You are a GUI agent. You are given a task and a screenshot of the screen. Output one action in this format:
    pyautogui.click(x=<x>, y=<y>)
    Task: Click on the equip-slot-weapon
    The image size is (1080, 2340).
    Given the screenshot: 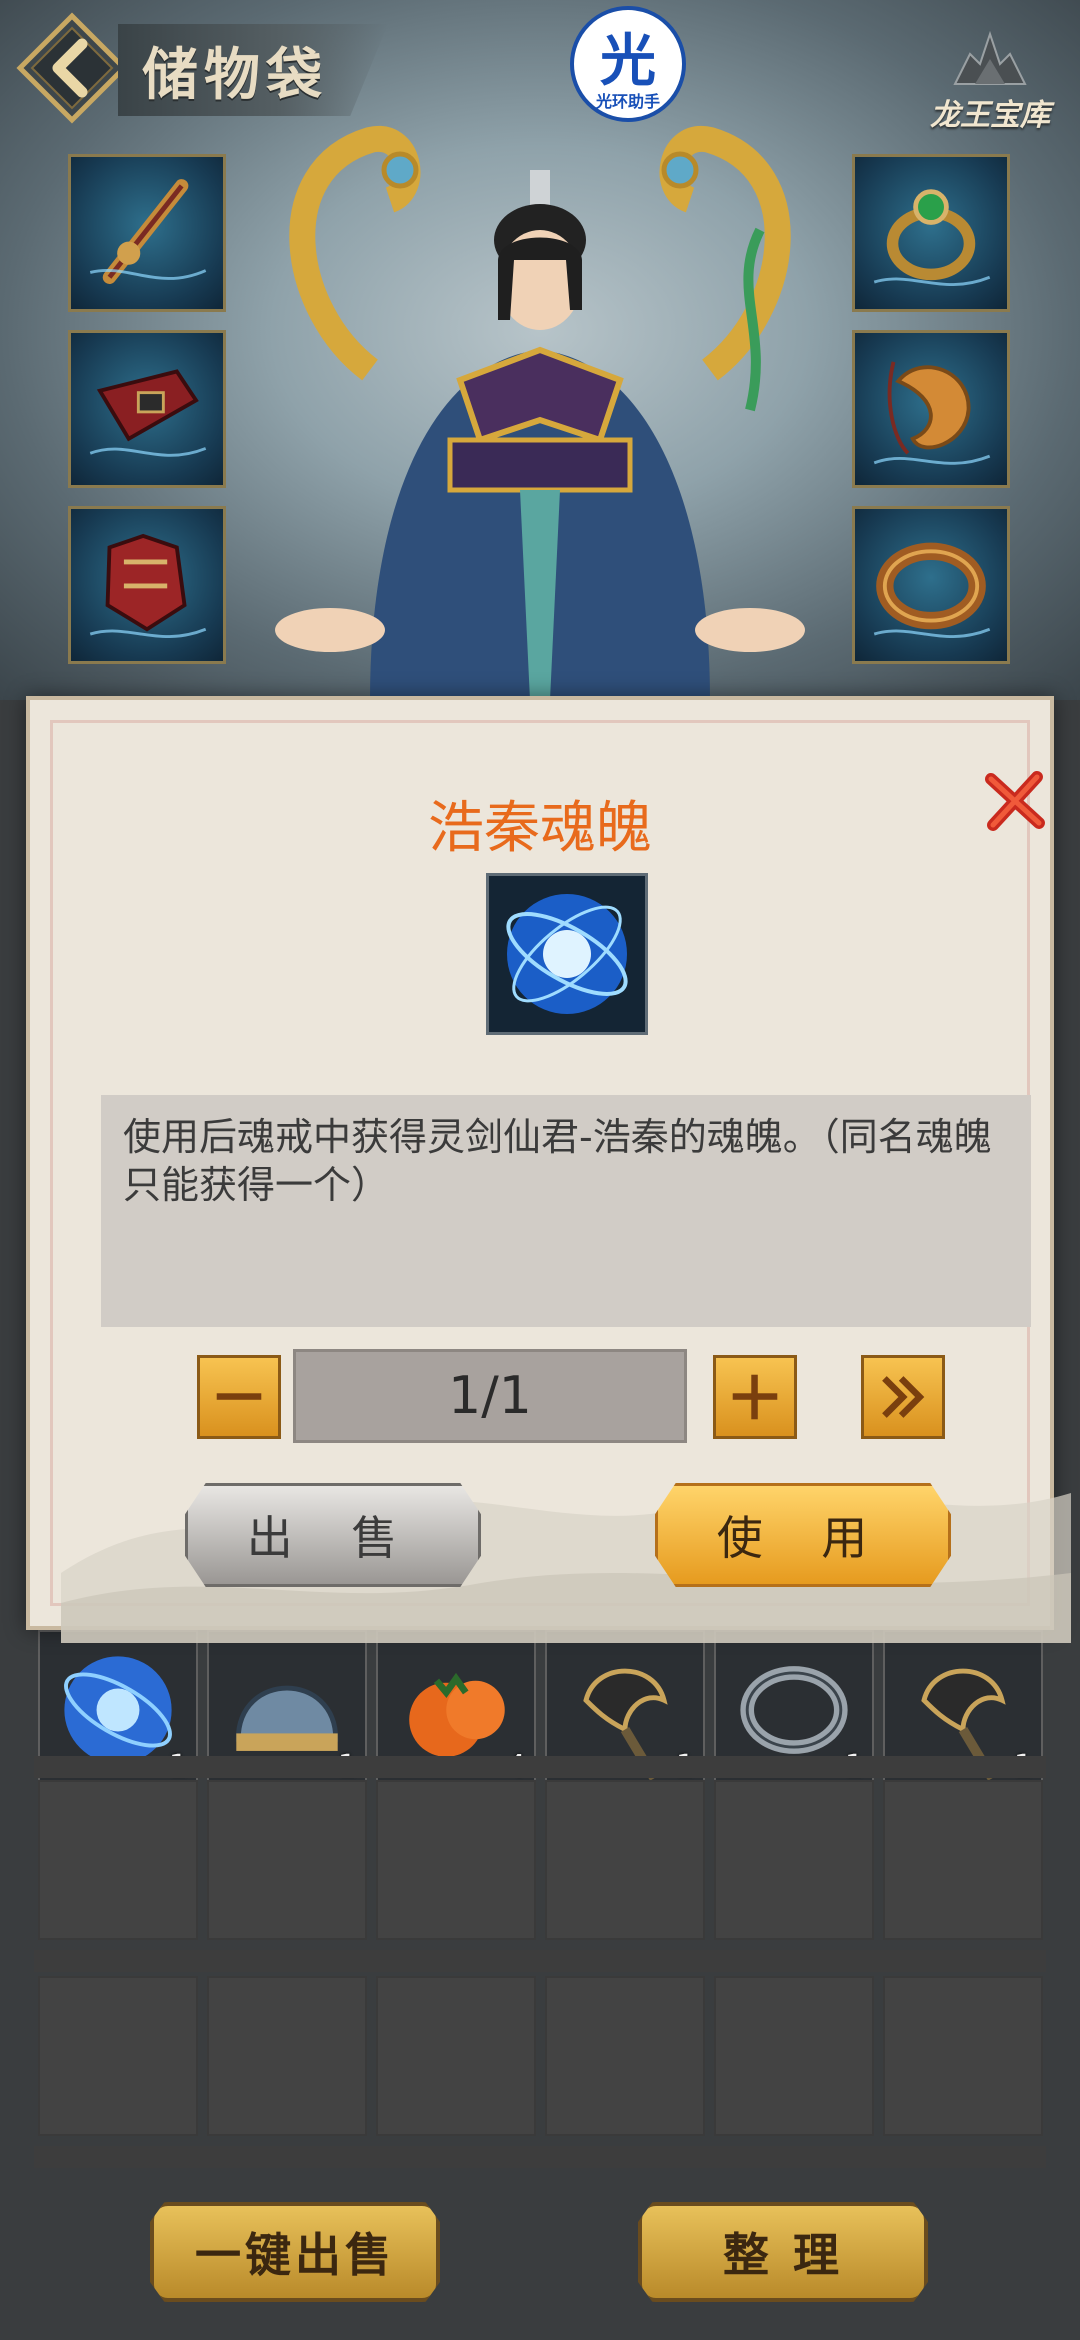 What is the action you would take?
    pyautogui.click(x=147, y=233)
    